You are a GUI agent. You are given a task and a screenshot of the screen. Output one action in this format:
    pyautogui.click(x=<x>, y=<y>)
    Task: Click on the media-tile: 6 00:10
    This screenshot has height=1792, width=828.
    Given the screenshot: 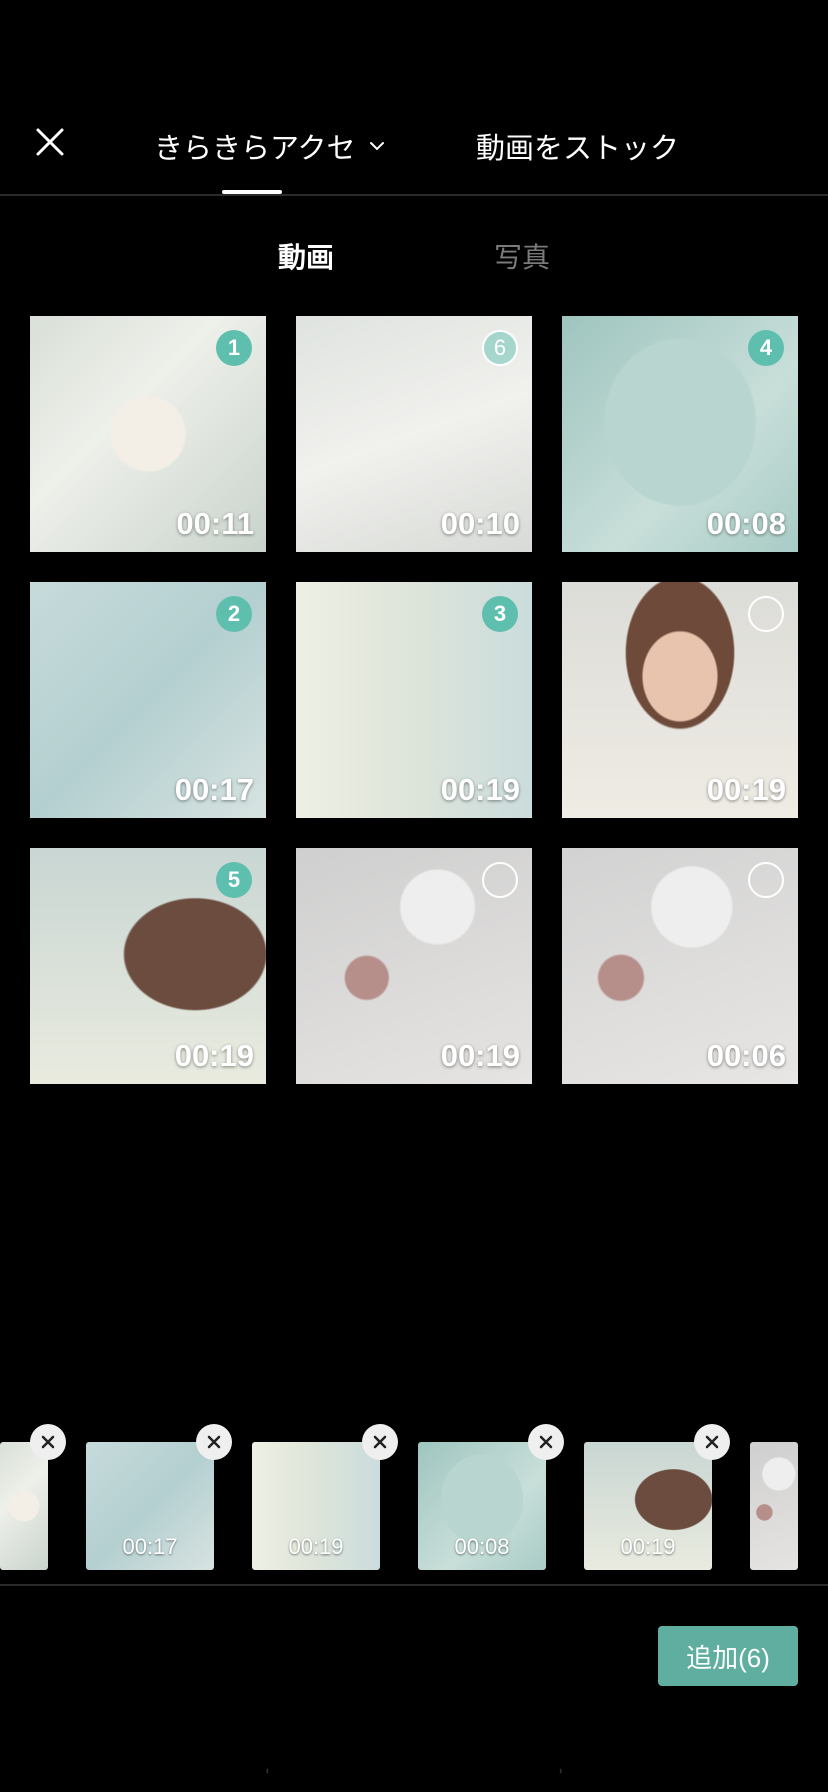 What is the action you would take?
    pyautogui.click(x=414, y=434)
    